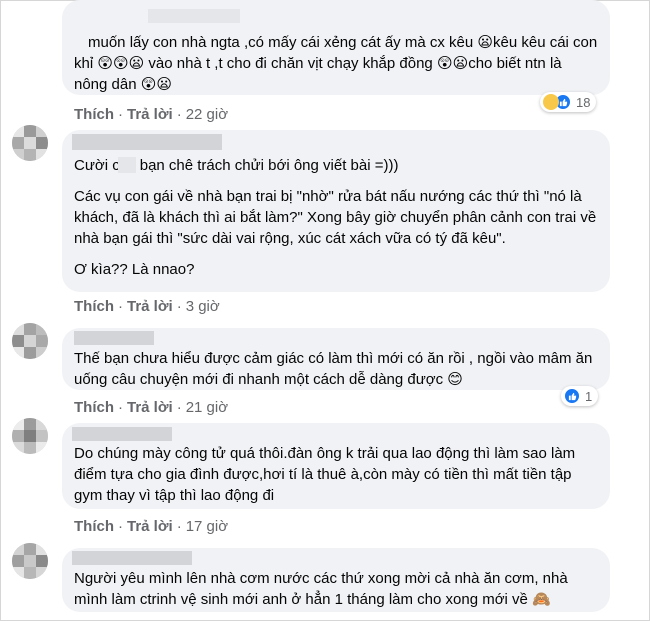 This screenshot has width=650, height=621. What do you see at coordinates (207, 407) in the screenshot?
I see `comment-timestamp: 21 giờ` at bounding box center [207, 407].